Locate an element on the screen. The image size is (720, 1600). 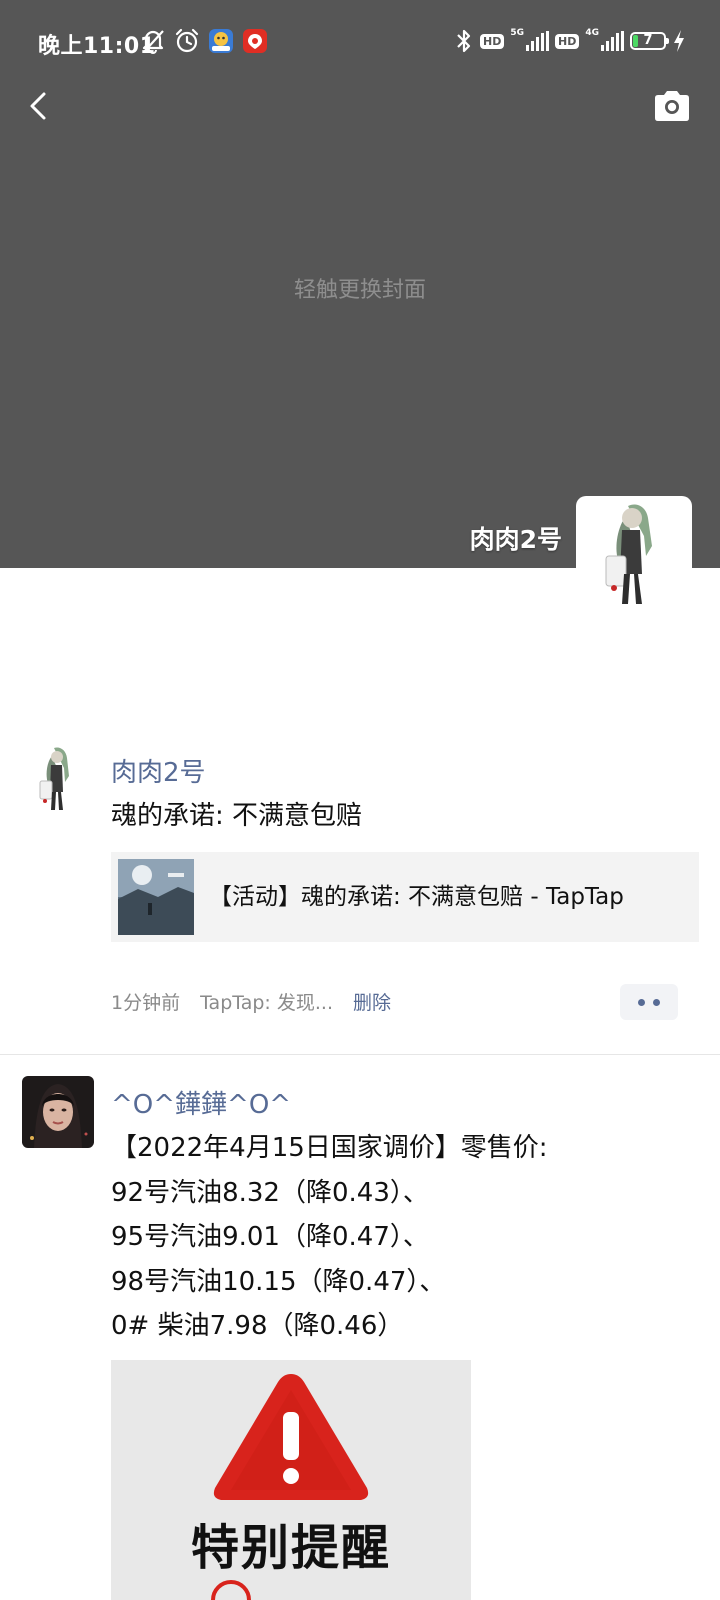
change-cover-hint: 轻触更换封面 is located at coordinates (360, 288).